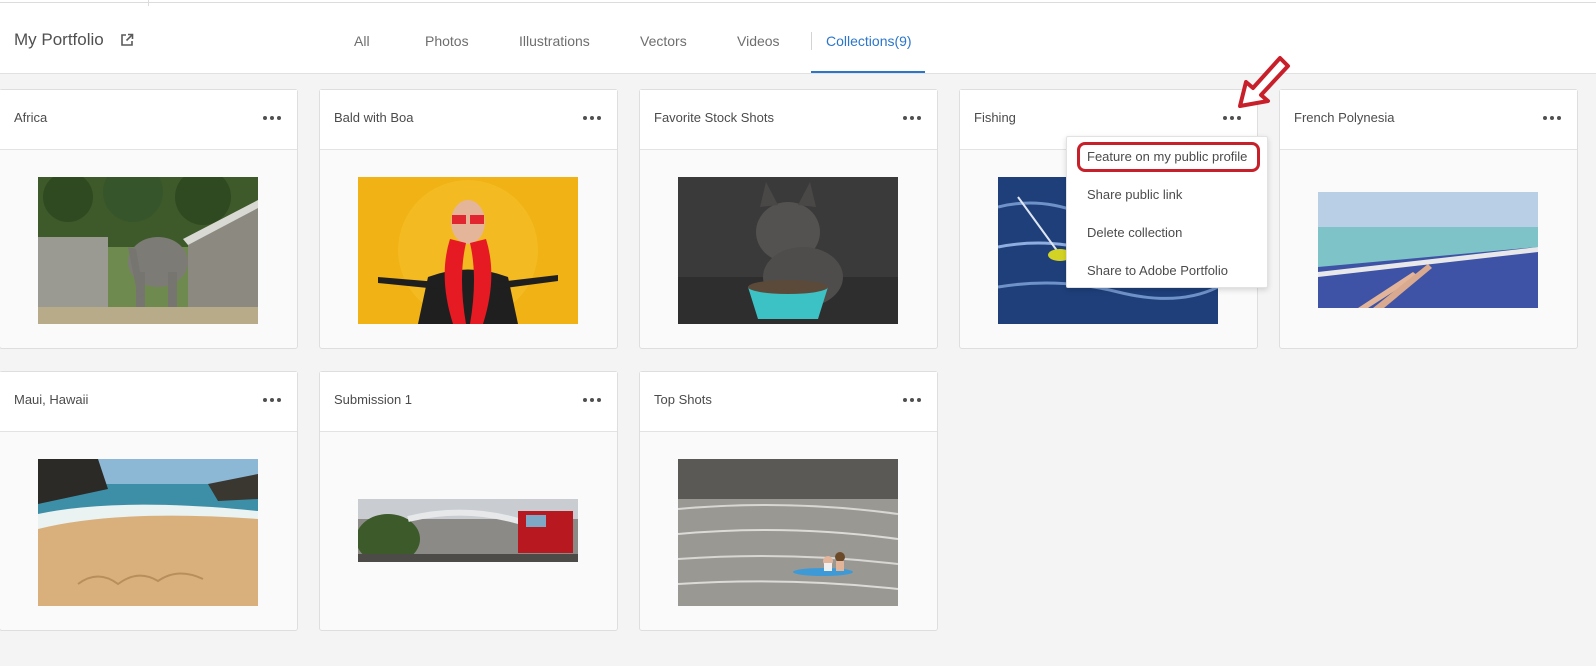 The image size is (1596, 666). I want to click on boat-feet-photo, so click(1428, 250).